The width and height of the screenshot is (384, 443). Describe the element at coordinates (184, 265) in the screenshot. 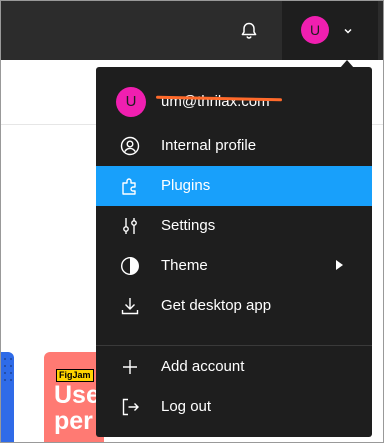

I see `menu-item-label: Theme` at that location.